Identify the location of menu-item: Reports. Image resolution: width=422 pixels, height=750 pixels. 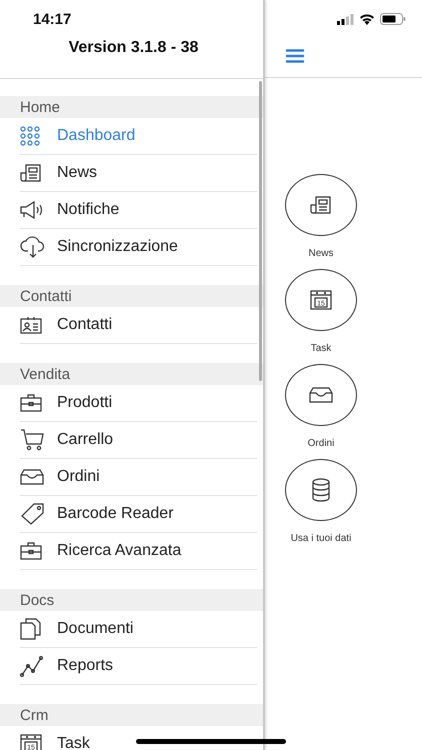
(138, 666).